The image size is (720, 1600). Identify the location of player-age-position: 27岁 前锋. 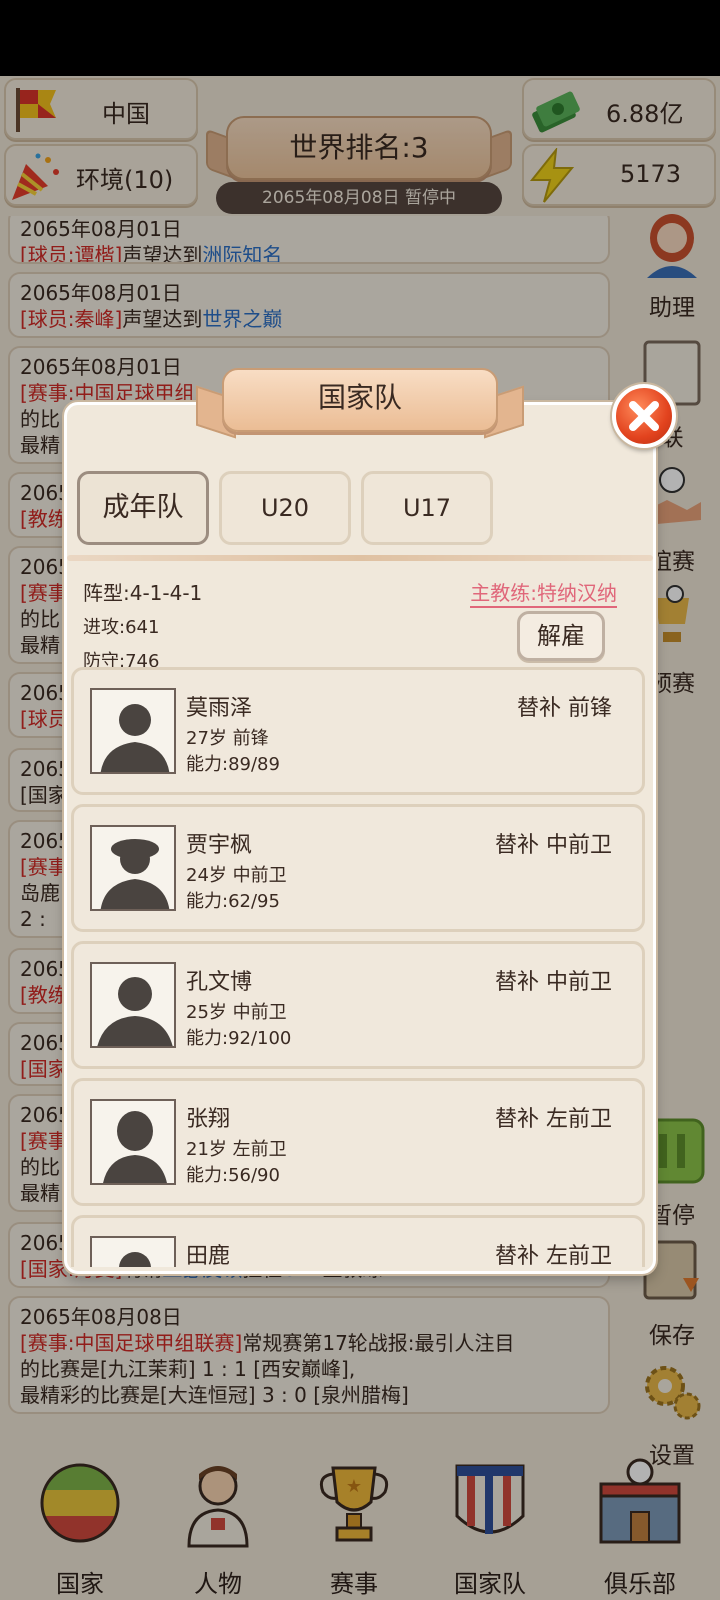
(227, 738).